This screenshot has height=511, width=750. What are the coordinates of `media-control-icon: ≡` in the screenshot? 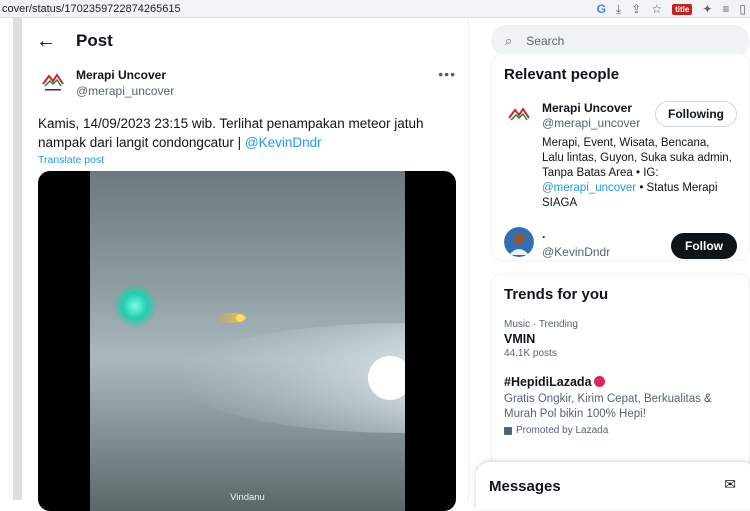 It's located at (725, 9).